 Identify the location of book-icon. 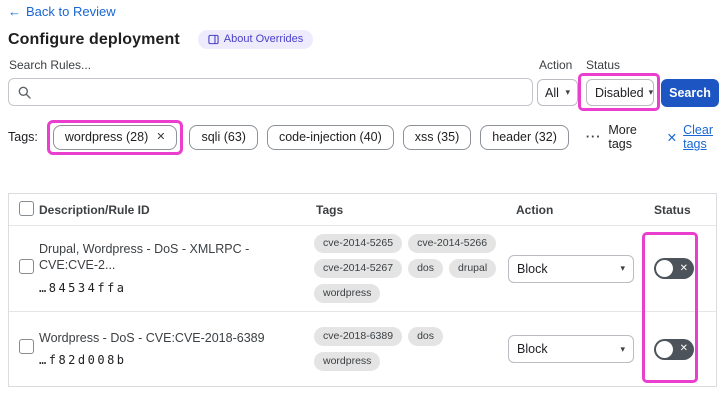
(213, 39).